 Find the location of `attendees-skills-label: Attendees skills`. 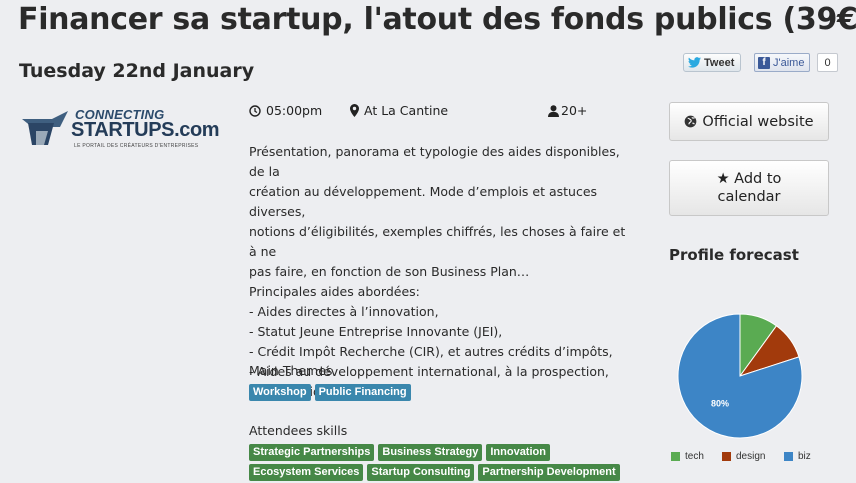

attendees-skills-label: Attendees skills is located at coordinates (298, 430).